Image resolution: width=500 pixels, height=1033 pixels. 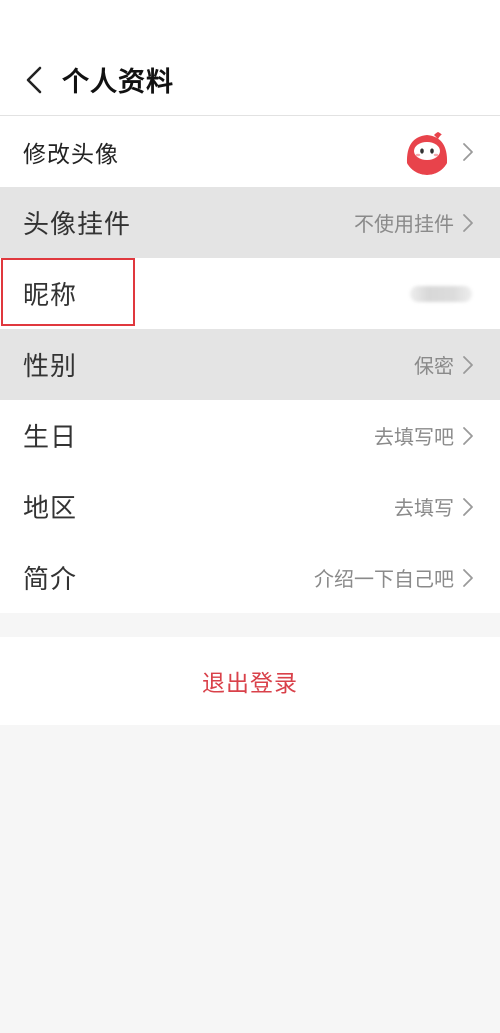 What do you see at coordinates (250, 625) in the screenshot?
I see `section-gap` at bounding box center [250, 625].